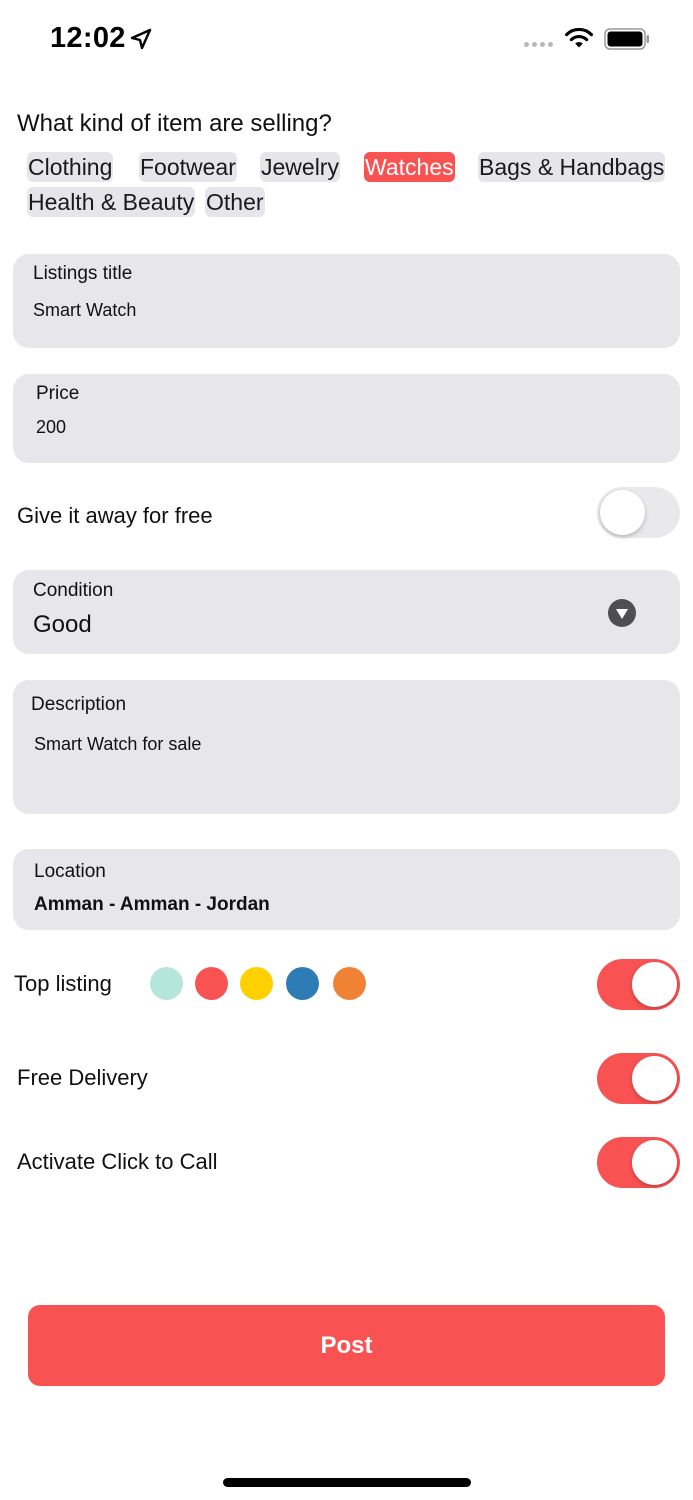 The image size is (693, 1500). I want to click on description-input: Smart Watch for sale, so click(117, 744).